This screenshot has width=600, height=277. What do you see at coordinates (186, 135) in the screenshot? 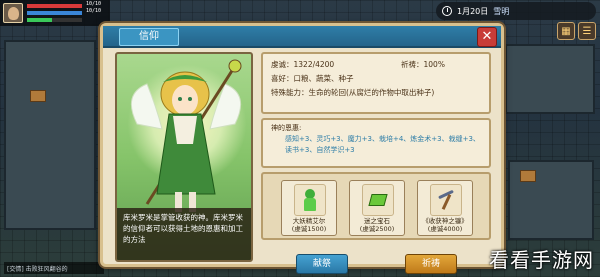
I see `goddess-portrait` at bounding box center [186, 135].